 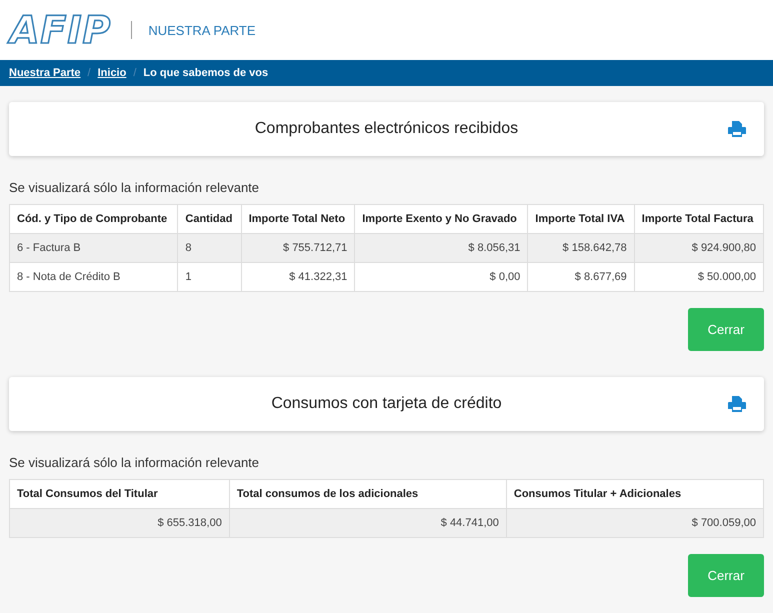 What do you see at coordinates (367, 523) in the screenshot?
I see `table-cell: $ 44.741,00` at bounding box center [367, 523].